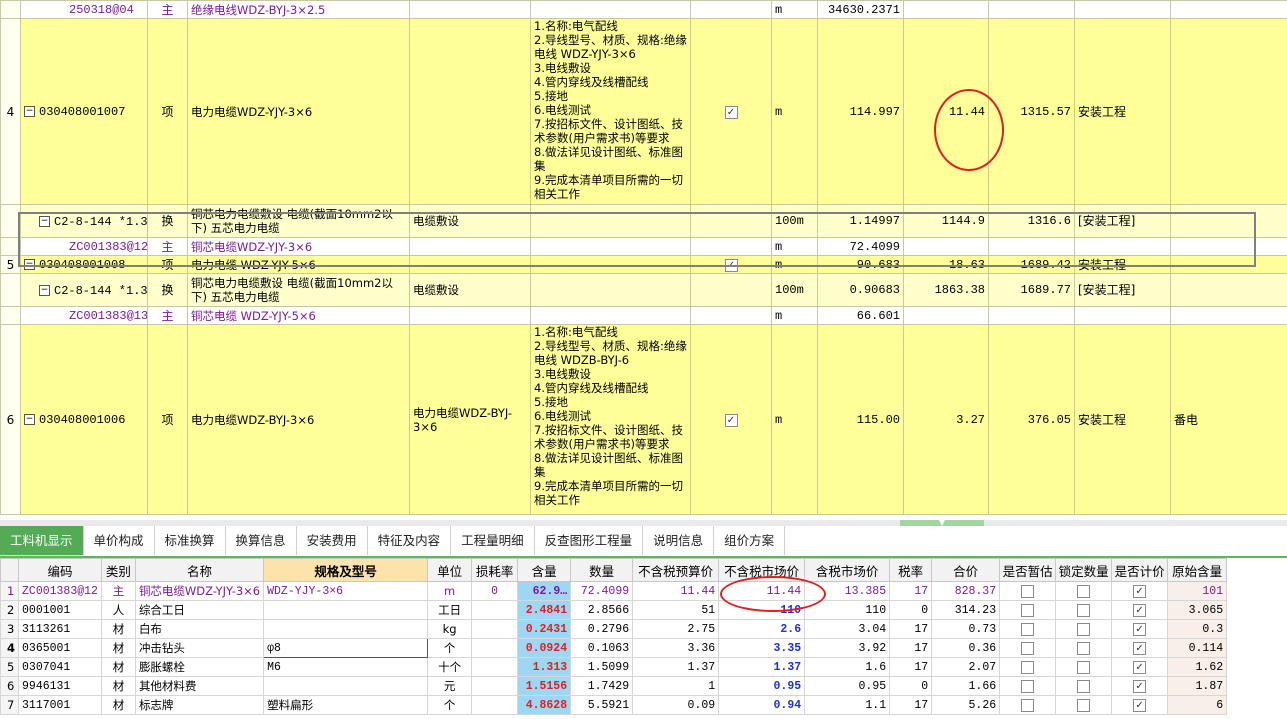  I want to click on type-cell: 主, so click(118, 591).